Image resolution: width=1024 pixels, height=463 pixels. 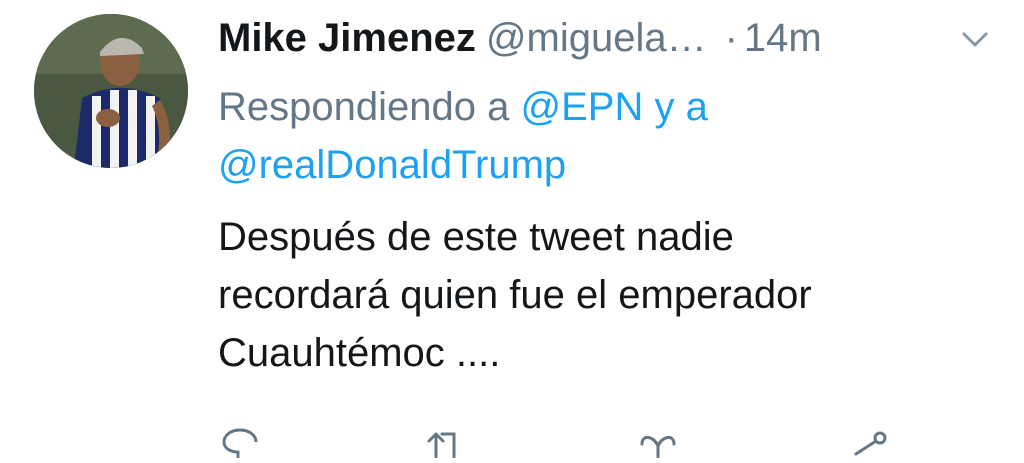 I want to click on tweet-header: Mike Jimenez @miguela… · 14m, so click(x=613, y=38).